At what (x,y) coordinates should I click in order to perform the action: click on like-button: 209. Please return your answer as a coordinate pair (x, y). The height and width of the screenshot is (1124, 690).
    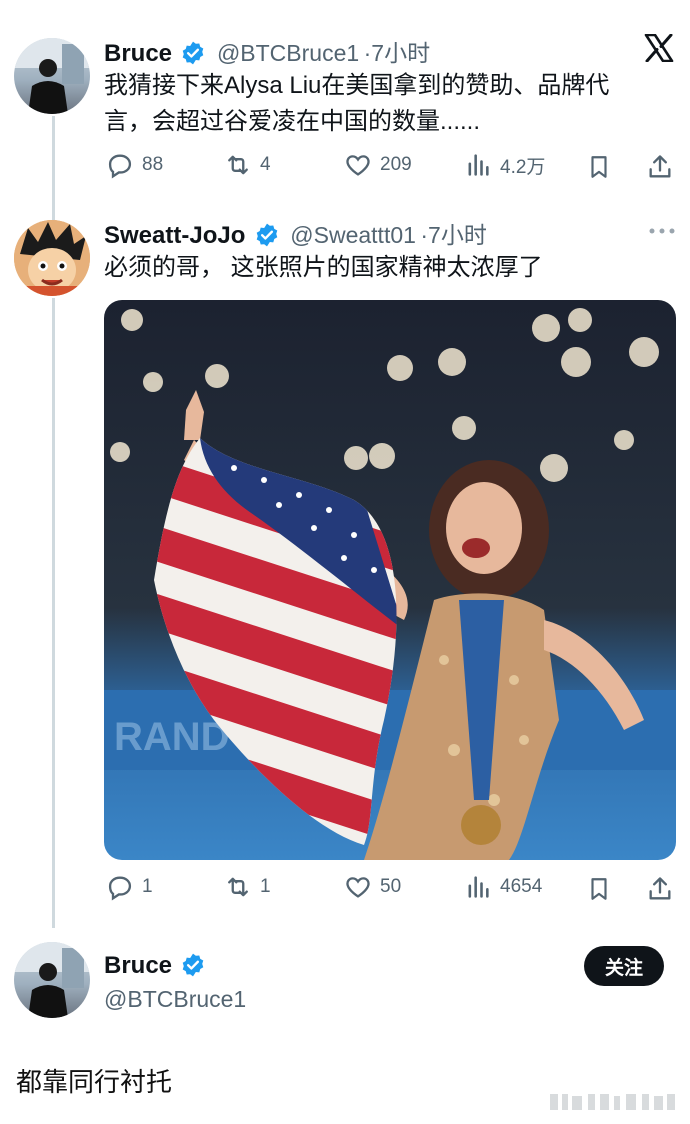
    Looking at the image, I should click on (378, 165).